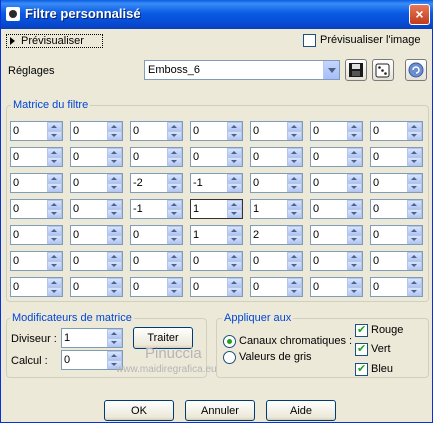 The image size is (433, 423). What do you see at coordinates (92, 338) in the screenshot?
I see `divisor-spinner: 1` at bounding box center [92, 338].